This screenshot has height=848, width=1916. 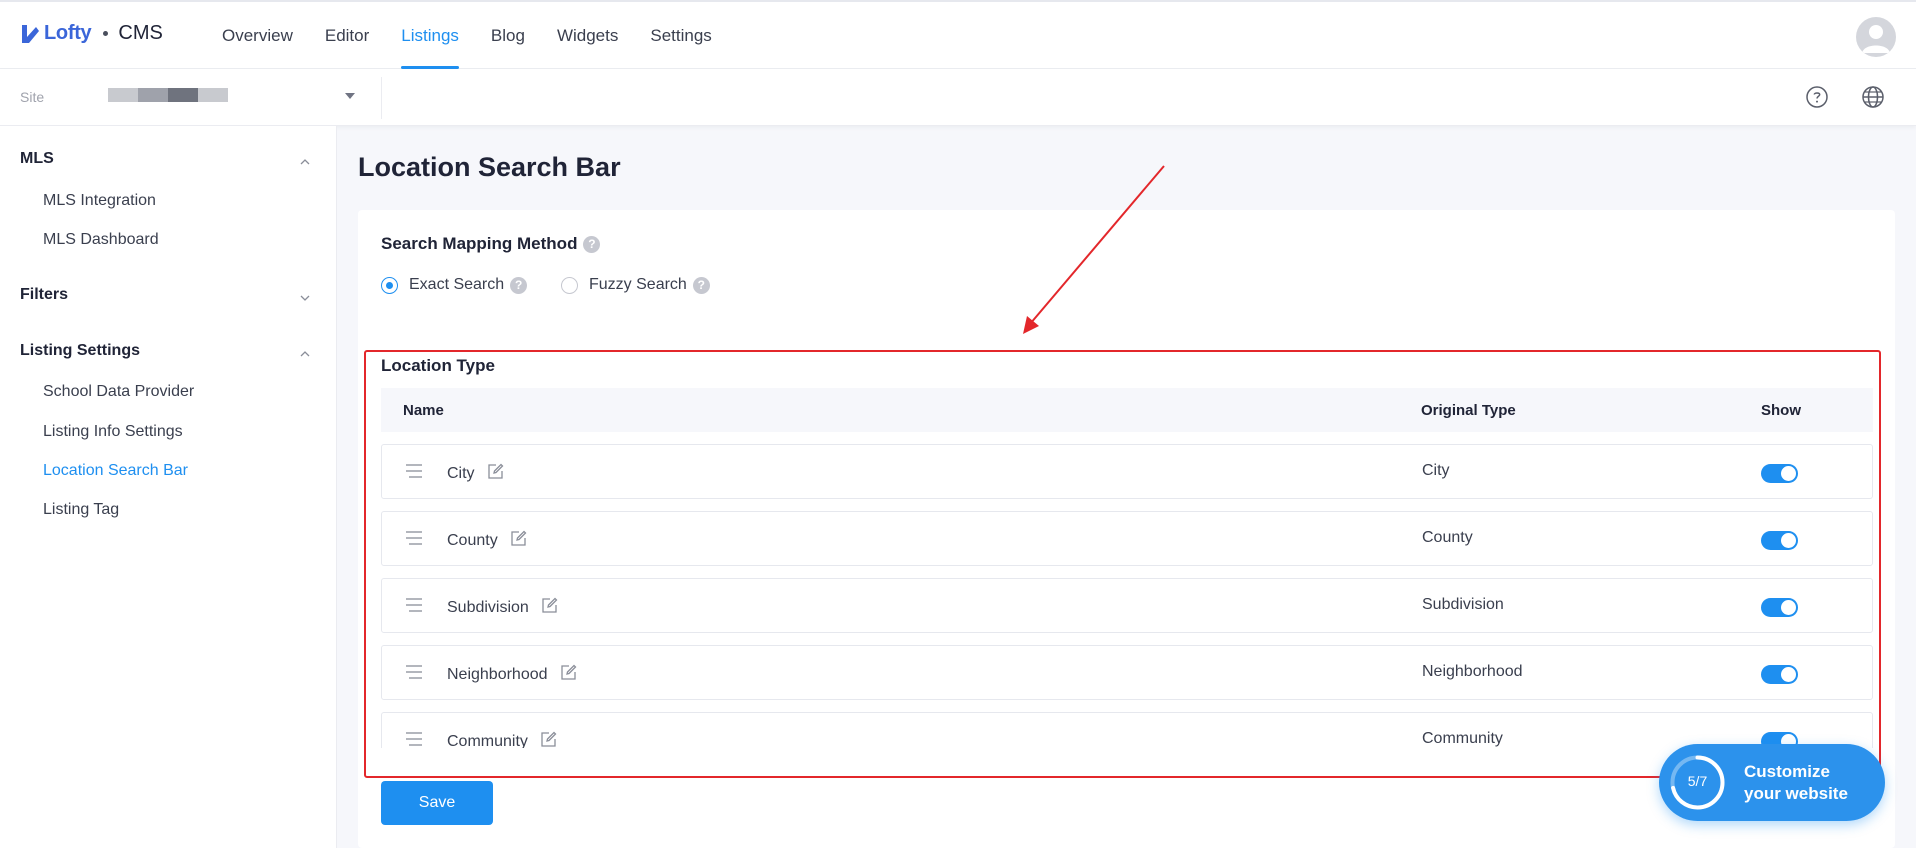 What do you see at coordinates (437, 803) in the screenshot?
I see `save-button: Save` at bounding box center [437, 803].